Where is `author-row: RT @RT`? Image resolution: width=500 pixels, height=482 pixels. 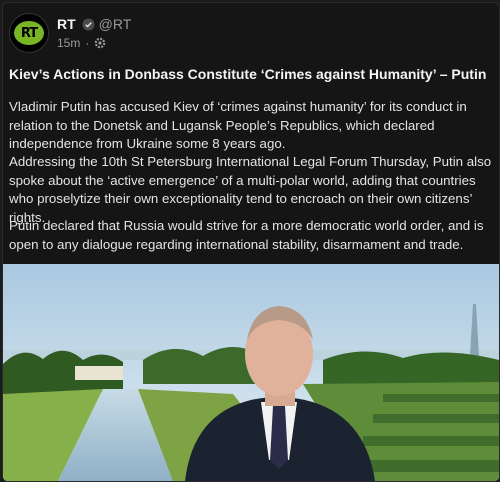 author-row: RT @RT is located at coordinates (94, 24).